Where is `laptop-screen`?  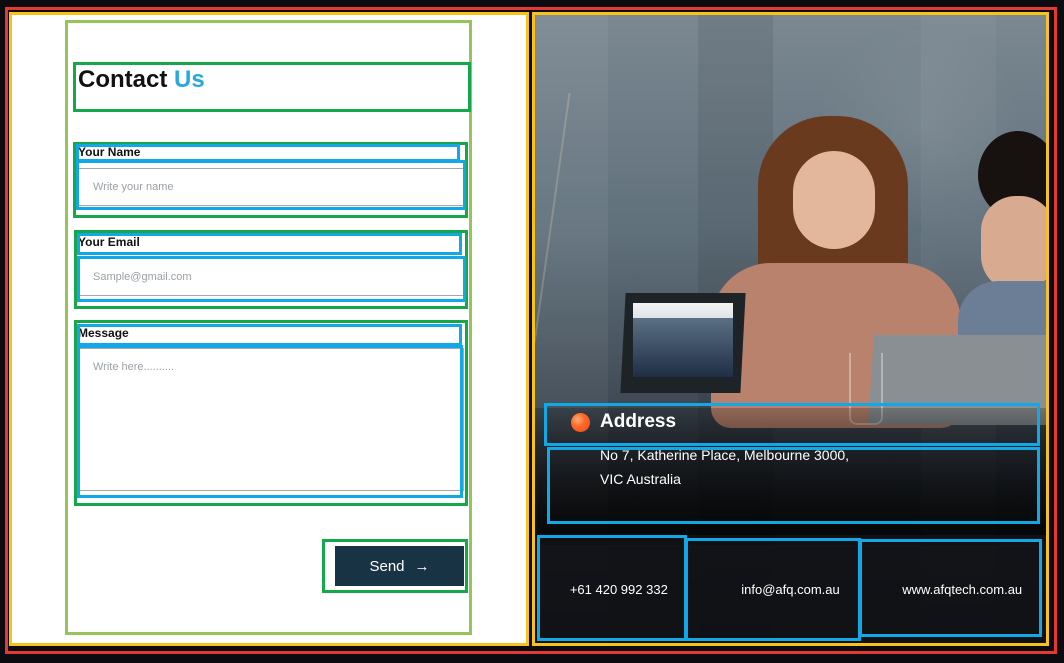
laptop-screen is located at coordinates (683, 340).